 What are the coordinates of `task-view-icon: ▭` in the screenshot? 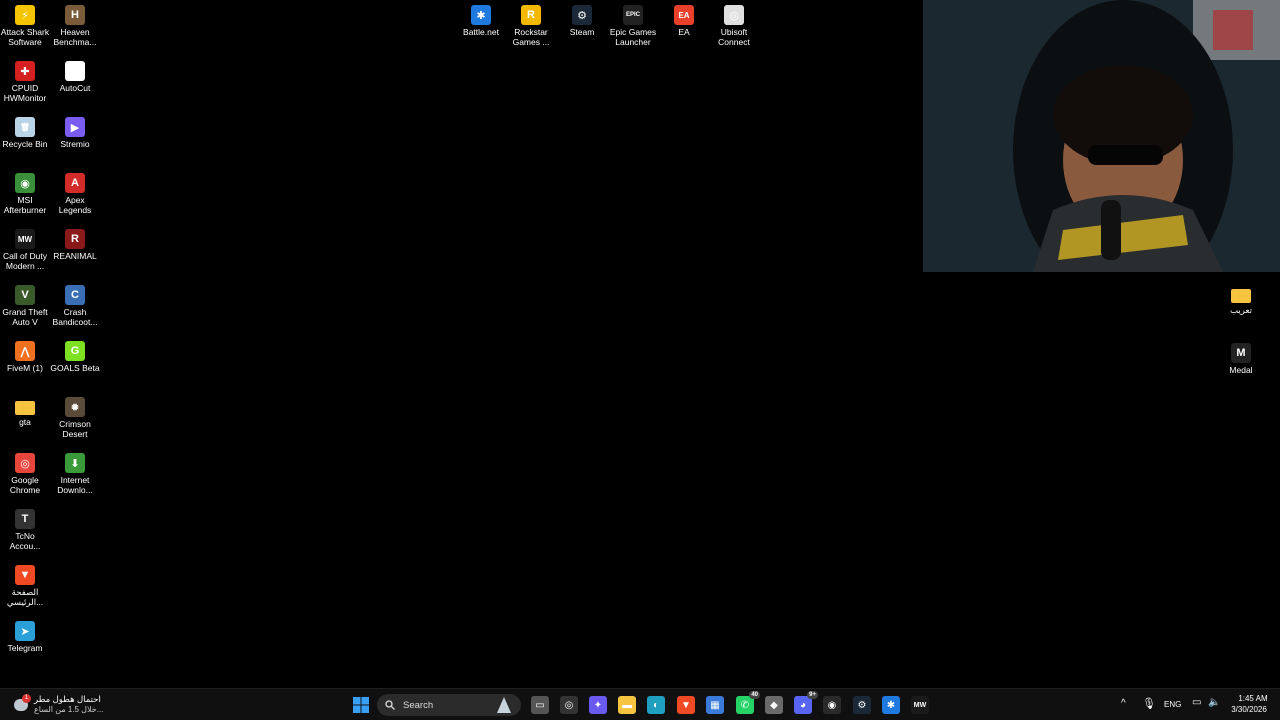 It's located at (540, 705).